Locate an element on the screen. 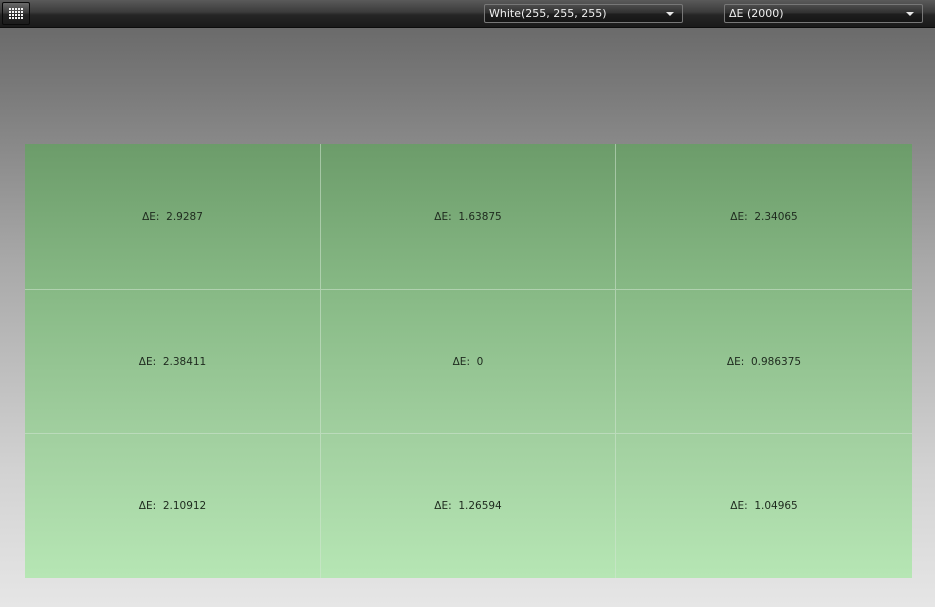  delta-e-value: 1.04965 is located at coordinates (776, 506).